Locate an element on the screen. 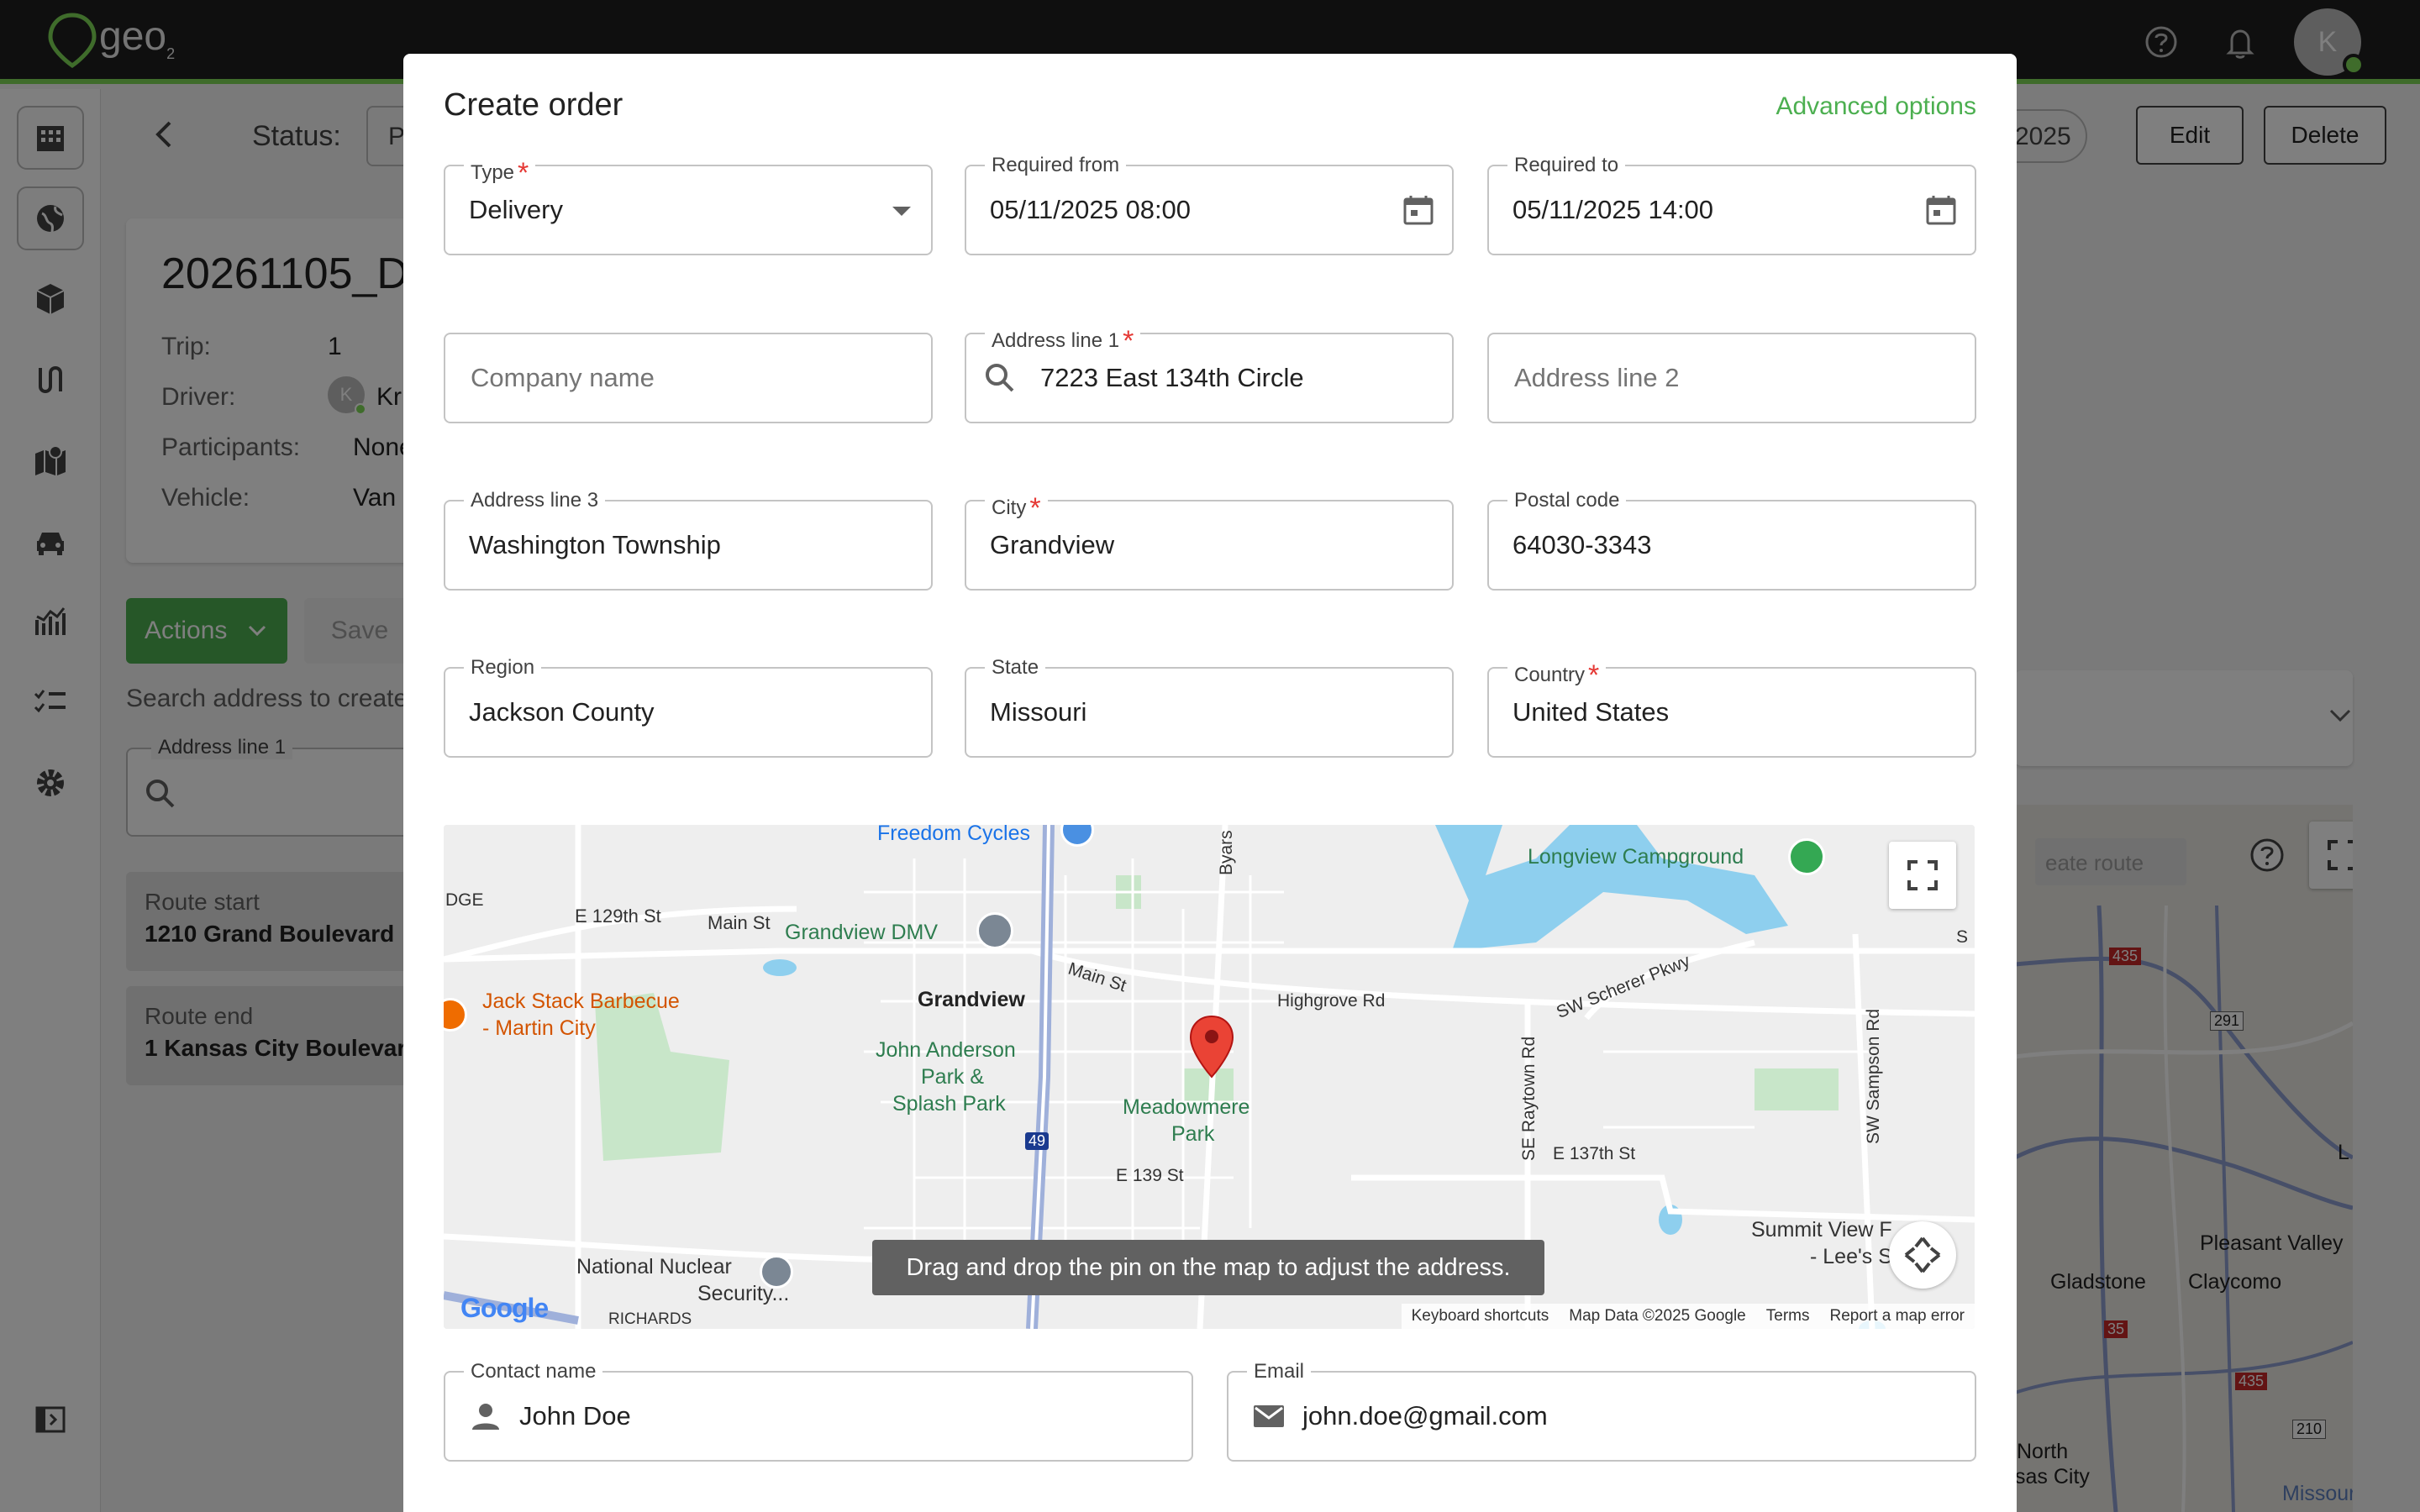 The width and height of the screenshot is (2420, 1512). map-label-e137th: E 137th St is located at coordinates (1594, 1153).